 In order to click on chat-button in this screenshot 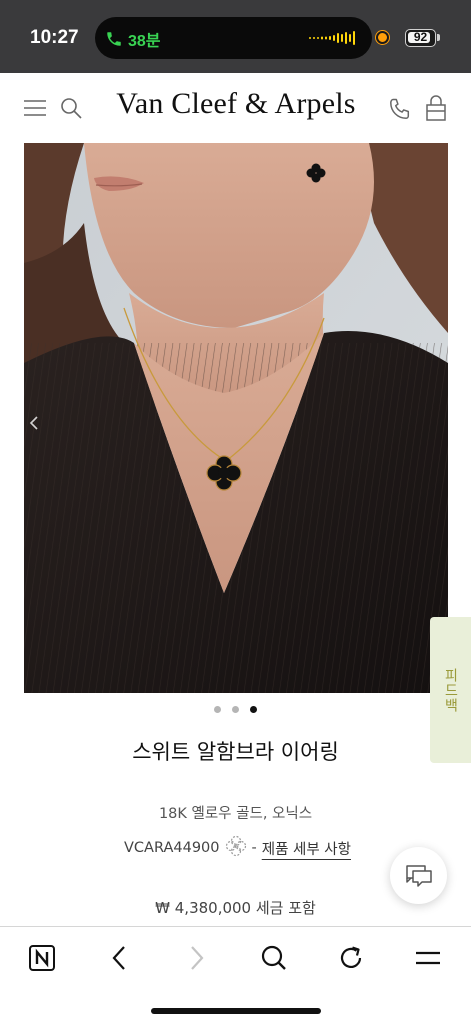, I will do `click(418, 875)`.